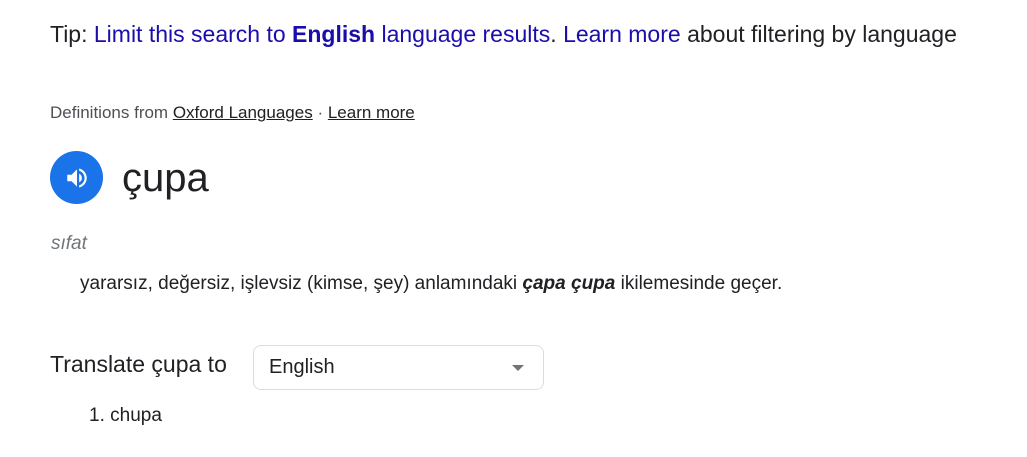  I want to click on language-select: English, so click(398, 367).